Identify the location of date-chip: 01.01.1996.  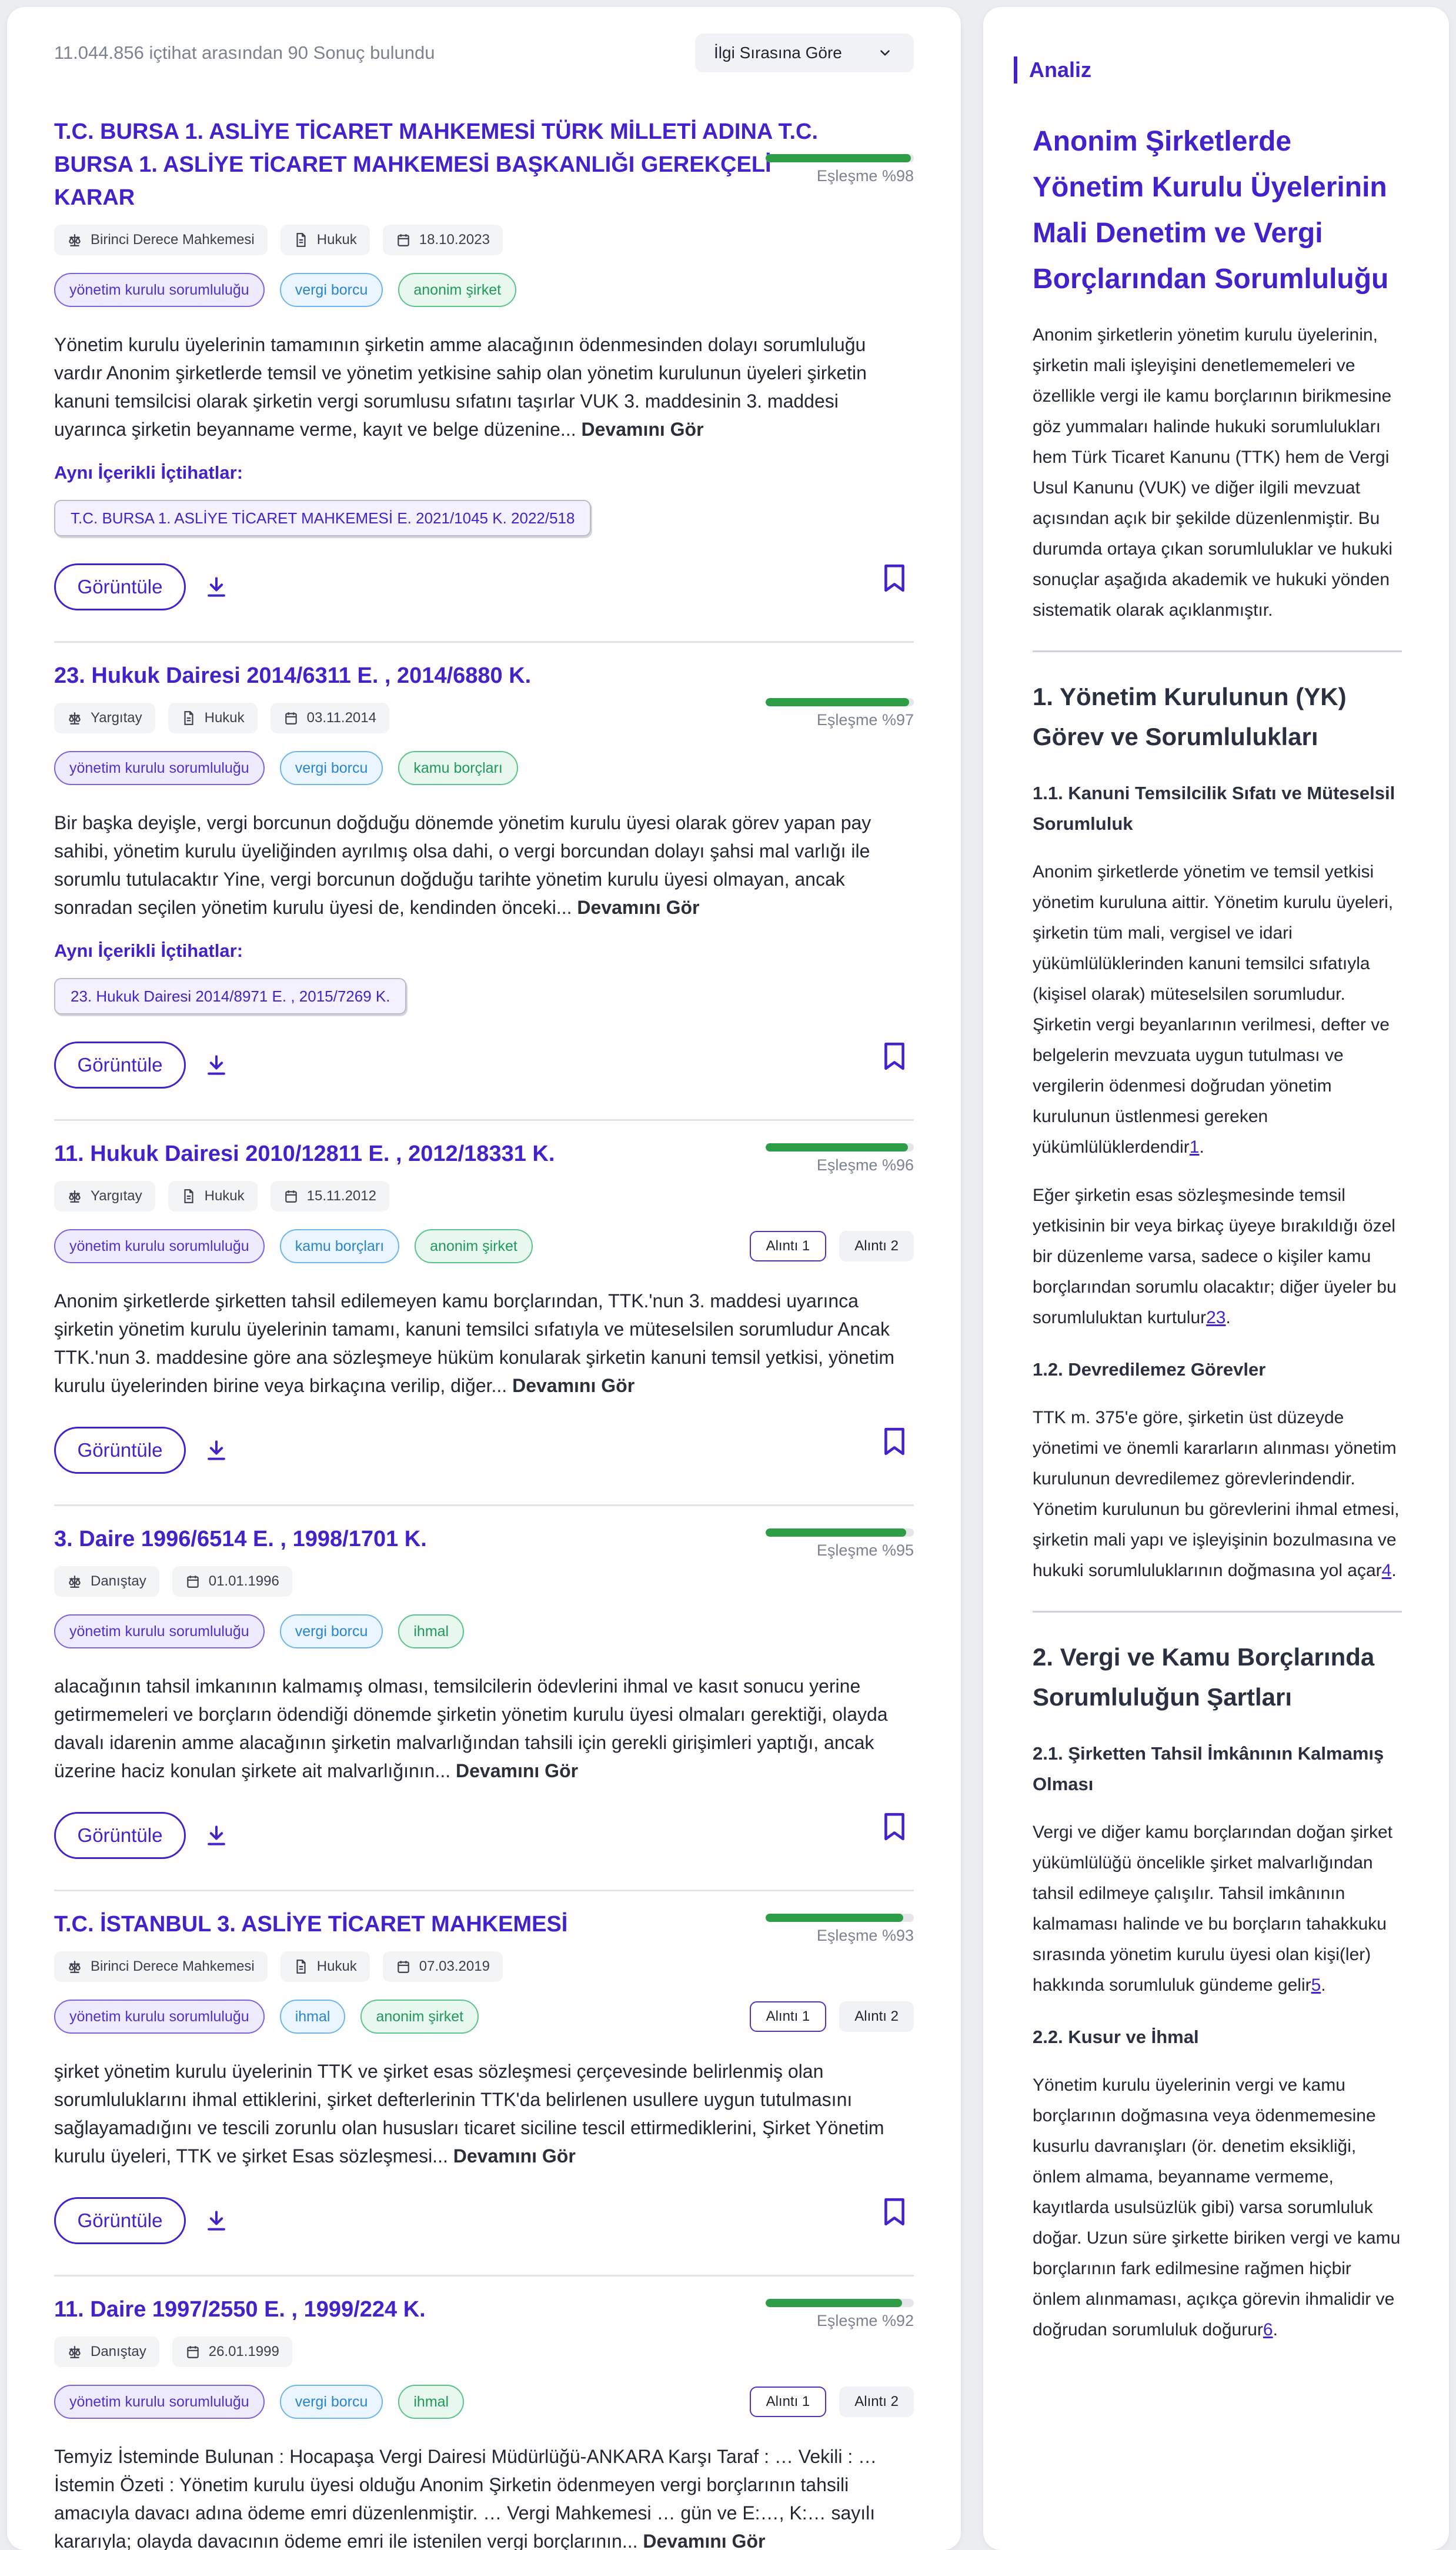
(232, 1581).